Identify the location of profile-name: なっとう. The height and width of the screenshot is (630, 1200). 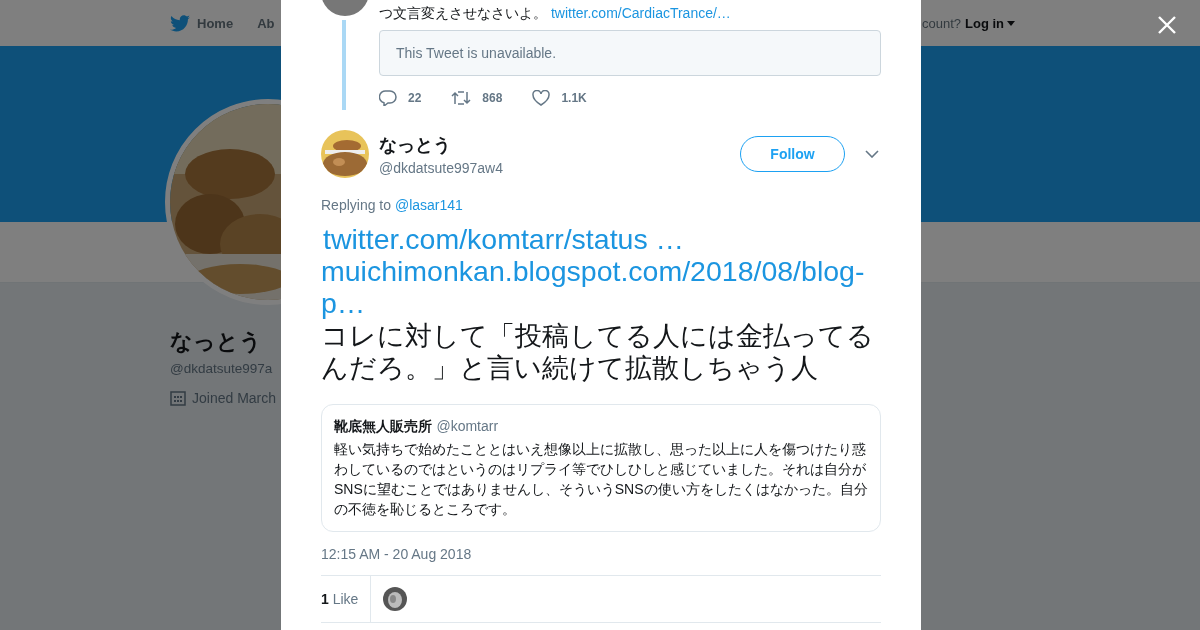
(216, 342).